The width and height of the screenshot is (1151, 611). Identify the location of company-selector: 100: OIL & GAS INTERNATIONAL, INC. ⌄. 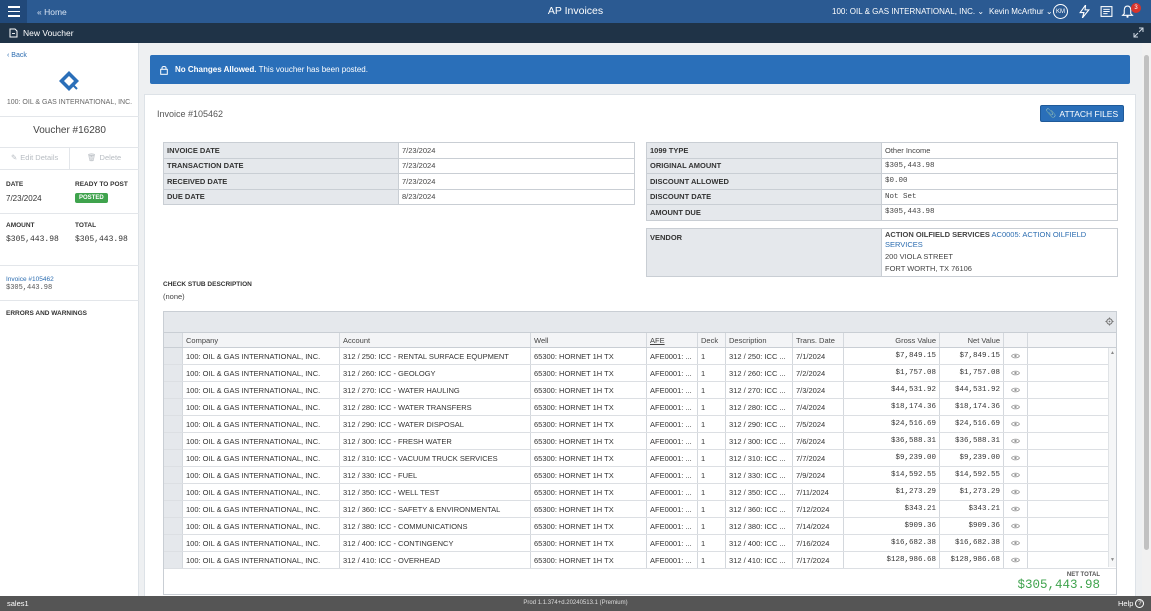
(908, 11).